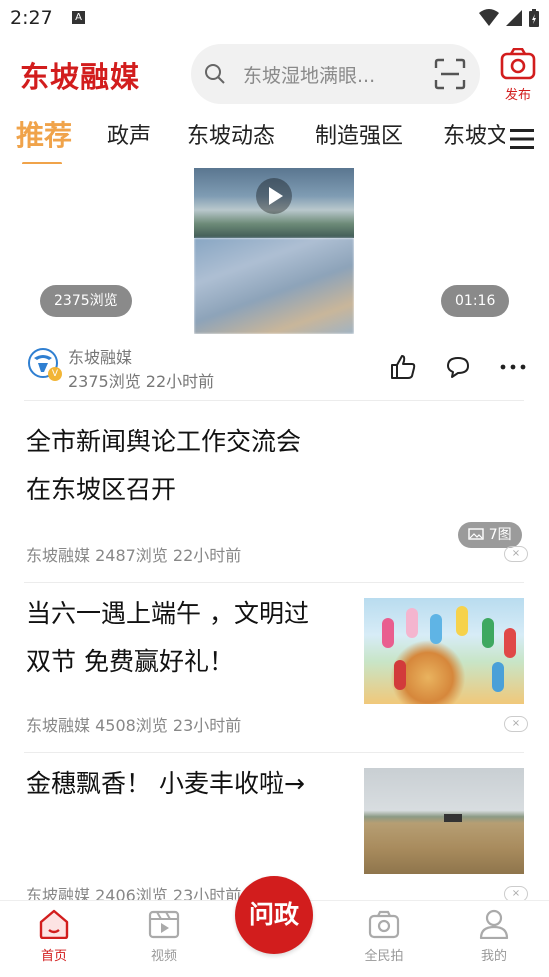 The height and width of the screenshot is (977, 549). What do you see at coordinates (513, 367) in the screenshot?
I see `more-icon` at bounding box center [513, 367].